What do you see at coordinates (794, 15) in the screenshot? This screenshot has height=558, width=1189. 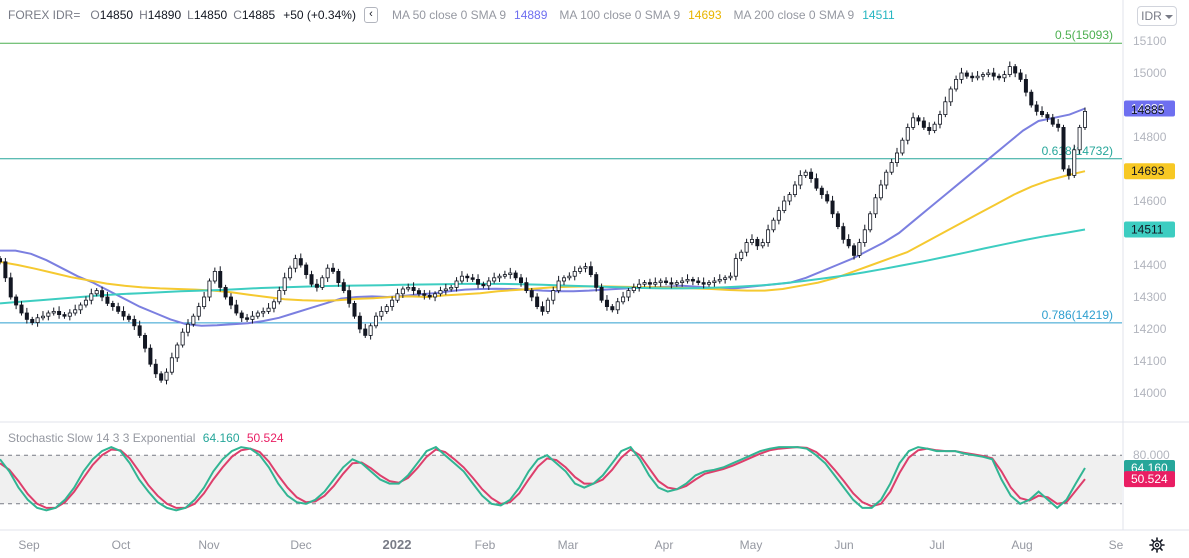 I see `ma200-label: MA 200 close 0 SMA 9` at bounding box center [794, 15].